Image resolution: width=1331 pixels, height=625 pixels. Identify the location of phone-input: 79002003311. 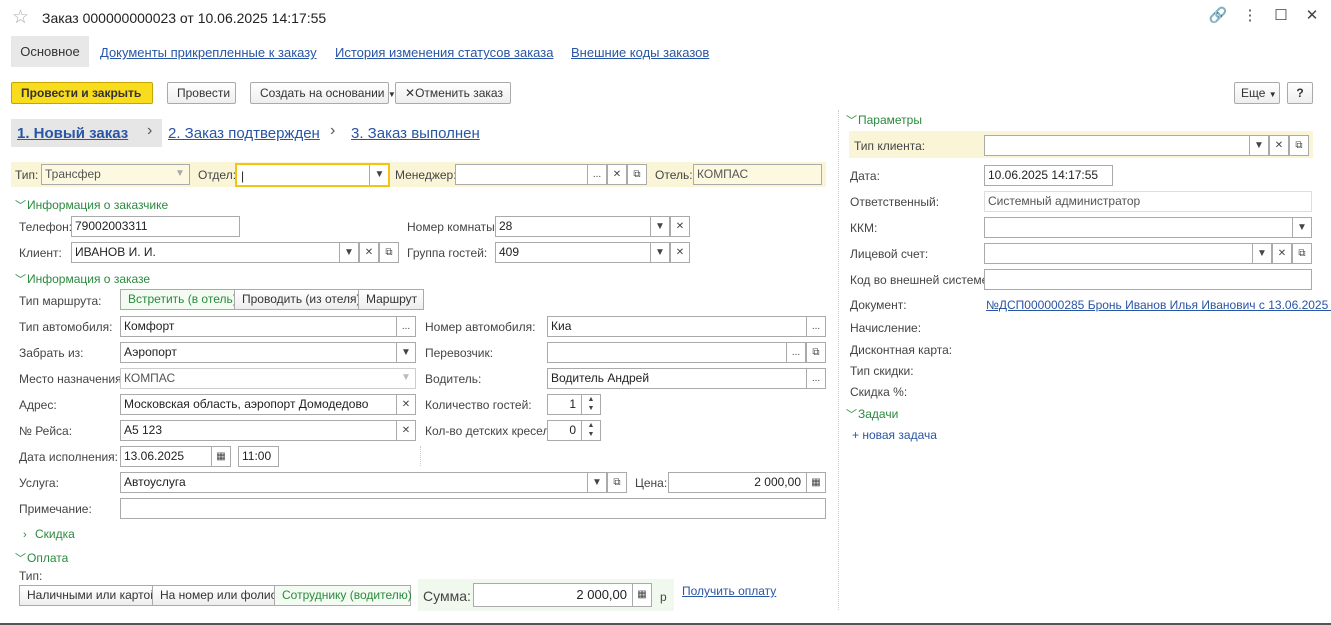
(155, 226).